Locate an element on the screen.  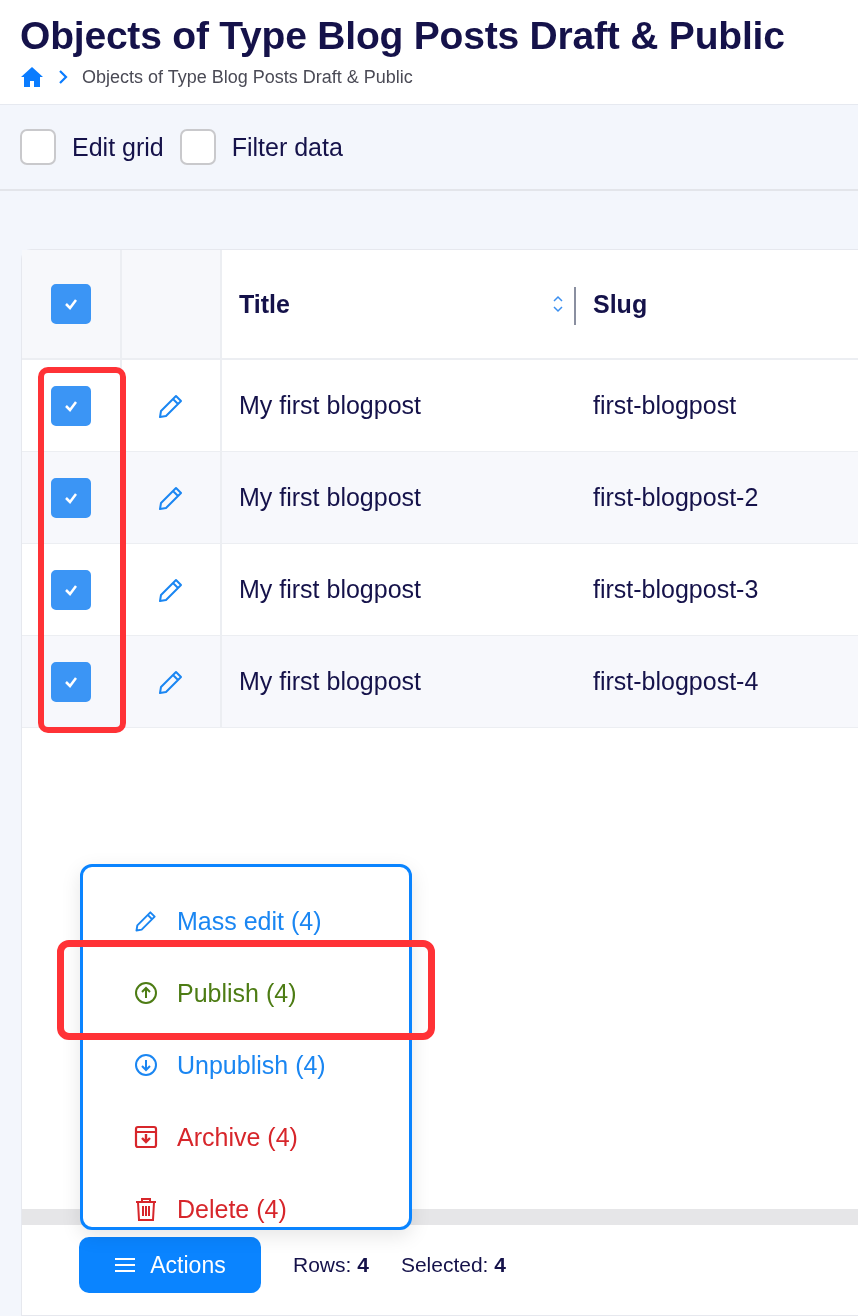
sort-icon is located at coordinates (558, 304).